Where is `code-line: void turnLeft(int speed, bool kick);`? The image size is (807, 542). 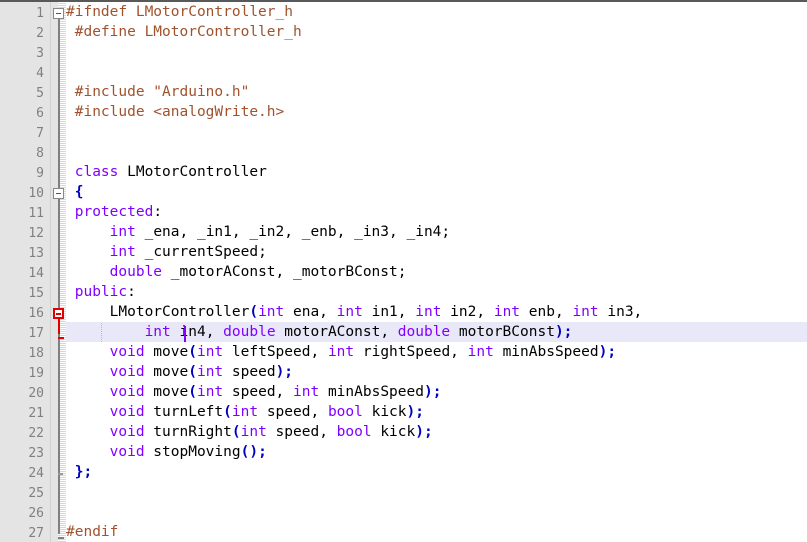
code-line: void turnLeft(int speed, bool kick); is located at coordinates (436, 412).